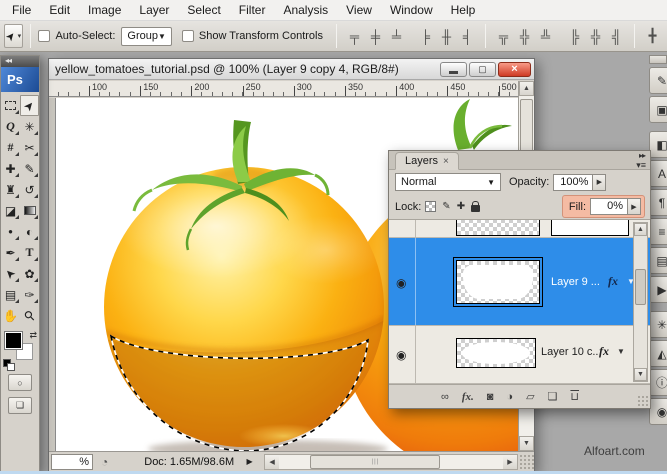 Image resolution: width=667 pixels, height=474 pixels. I want to click on scroll-left-icon: ◀, so click(272, 461).